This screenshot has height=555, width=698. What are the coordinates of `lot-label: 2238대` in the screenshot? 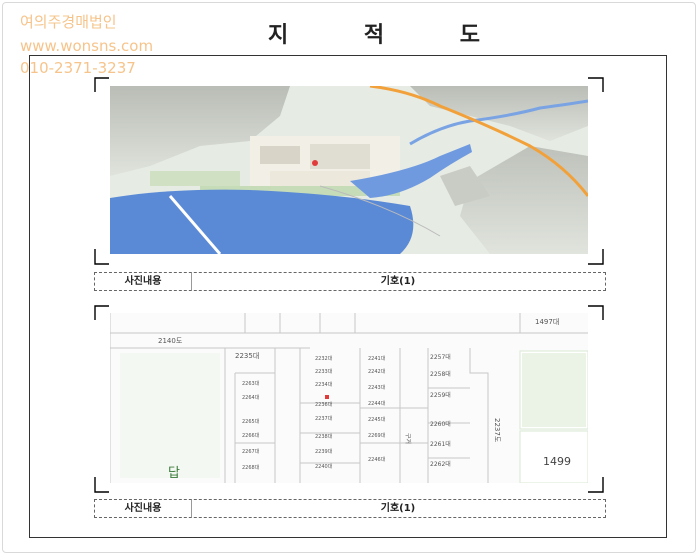 It's located at (324, 436).